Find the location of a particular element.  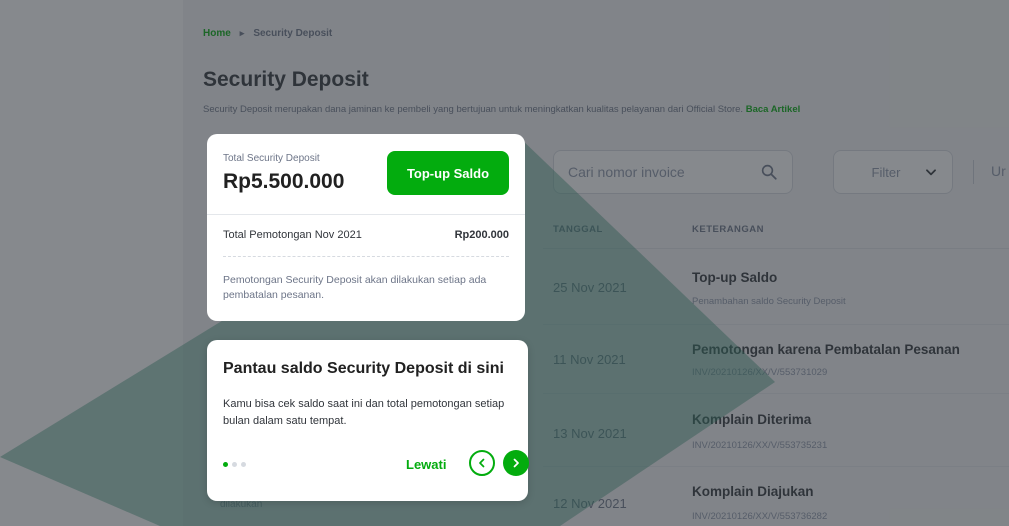

search-placeholder: Cari nomor invoice is located at coordinates (626, 172).